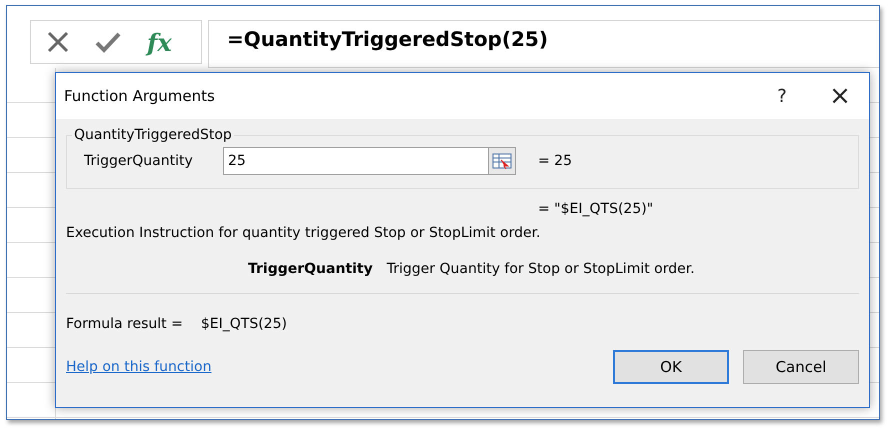 The height and width of the screenshot is (430, 889). I want to click on table-pointer-icon, so click(502, 161).